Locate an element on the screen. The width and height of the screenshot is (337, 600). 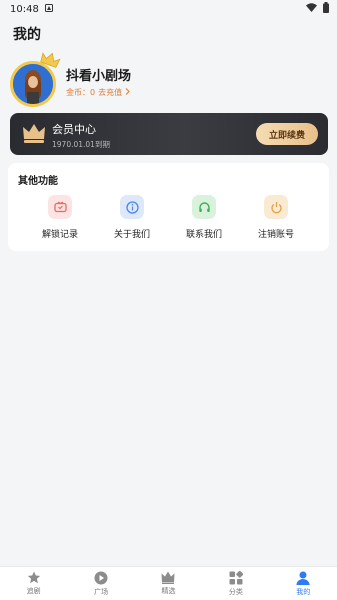
coins-label: 金币：0 is located at coordinates (81, 92).